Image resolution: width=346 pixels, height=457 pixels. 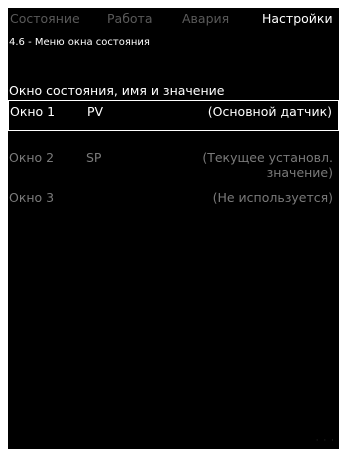 I want to click on row-description-line: (Текущее установл., so click(x=267, y=157).